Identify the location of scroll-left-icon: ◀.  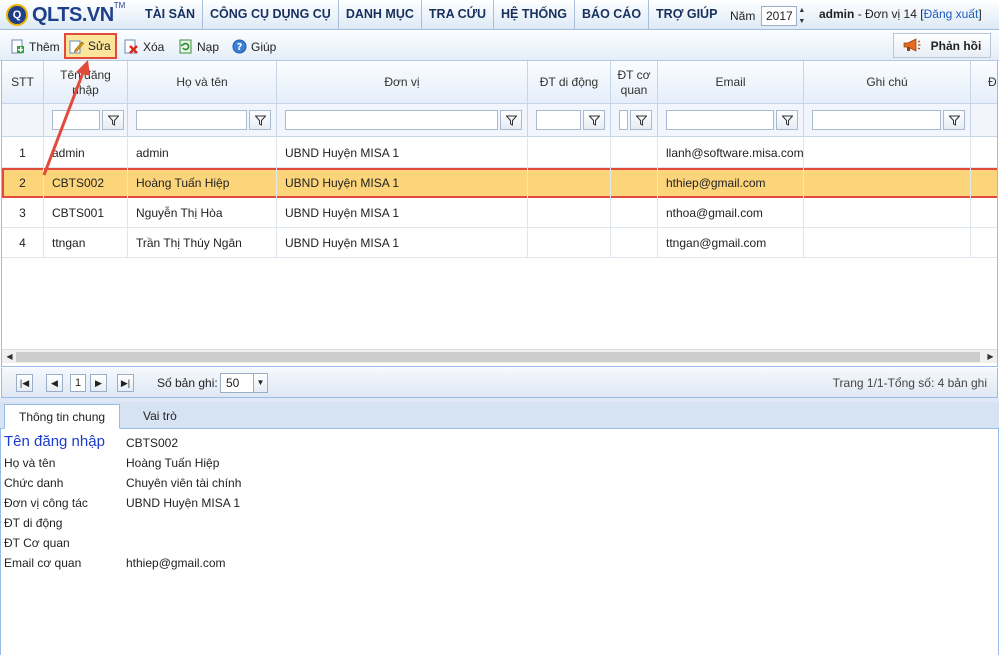
(9, 357).